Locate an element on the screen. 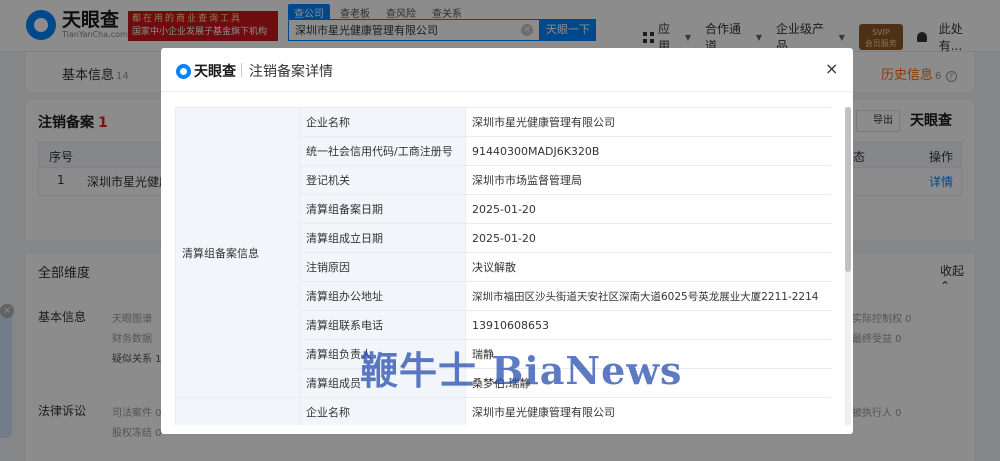  field-label: 清算组备案日期 is located at coordinates (382, 209).